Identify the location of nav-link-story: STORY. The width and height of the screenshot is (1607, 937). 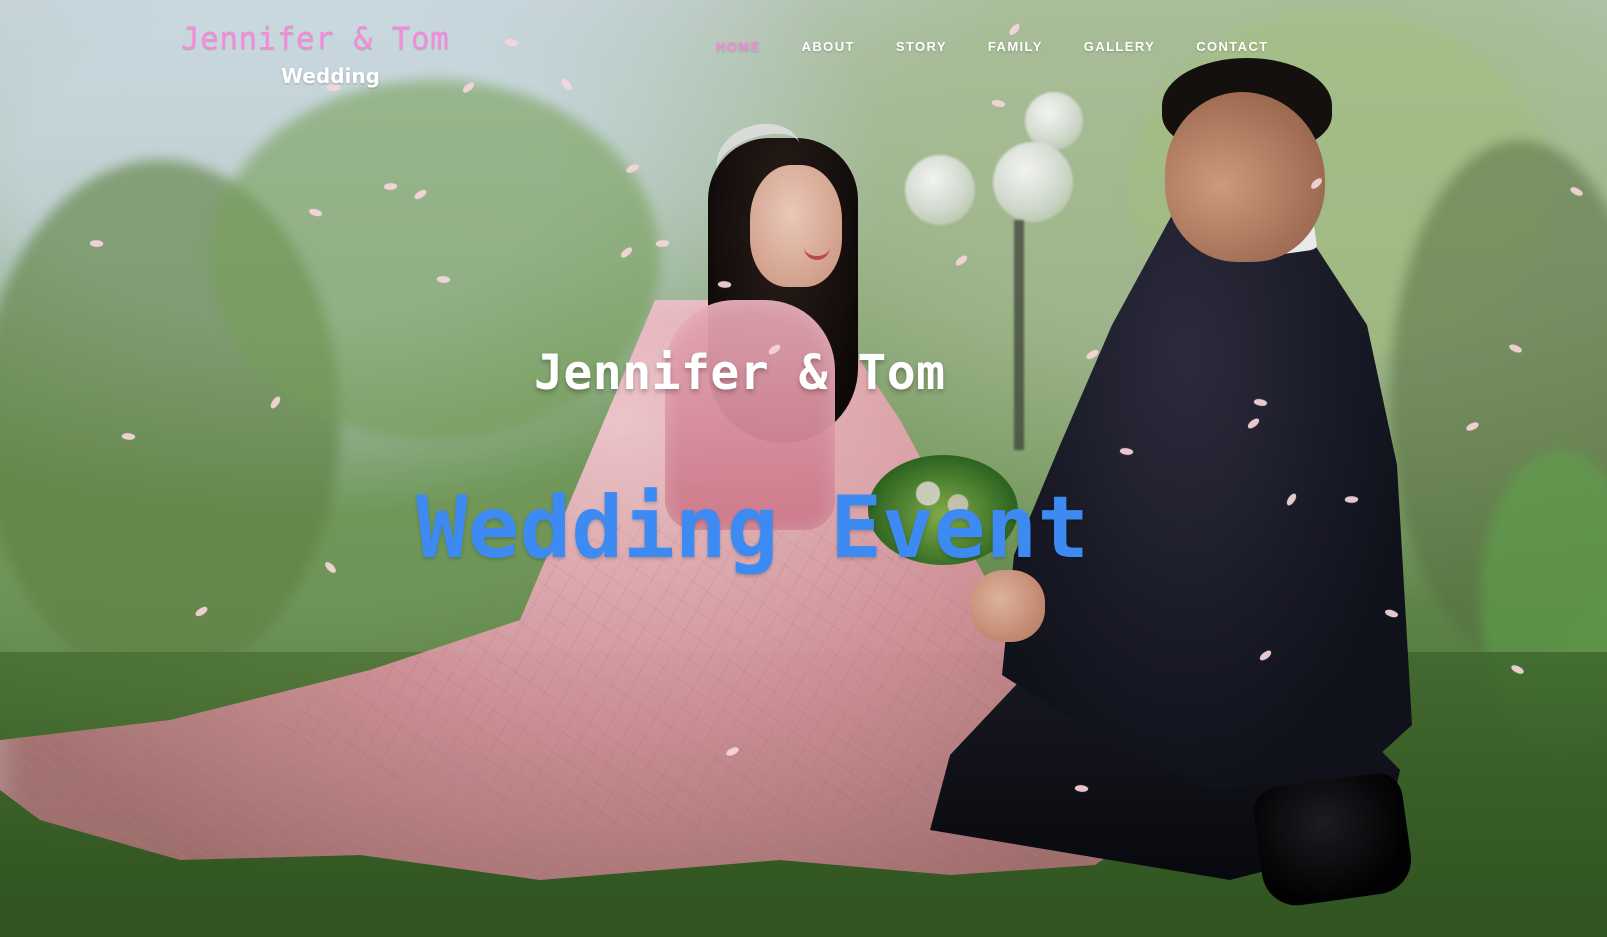
(921, 46).